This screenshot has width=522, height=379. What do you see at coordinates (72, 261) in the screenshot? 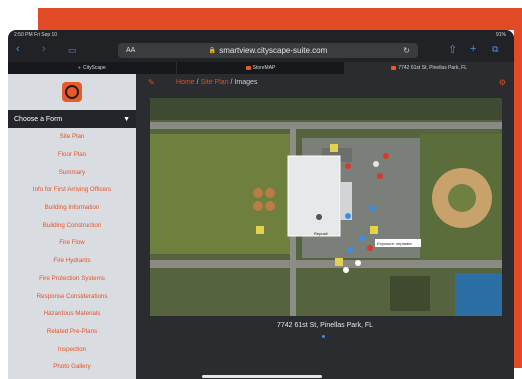
I see `menu-item-fire-hydrants: Fire Hydrants` at bounding box center [72, 261].